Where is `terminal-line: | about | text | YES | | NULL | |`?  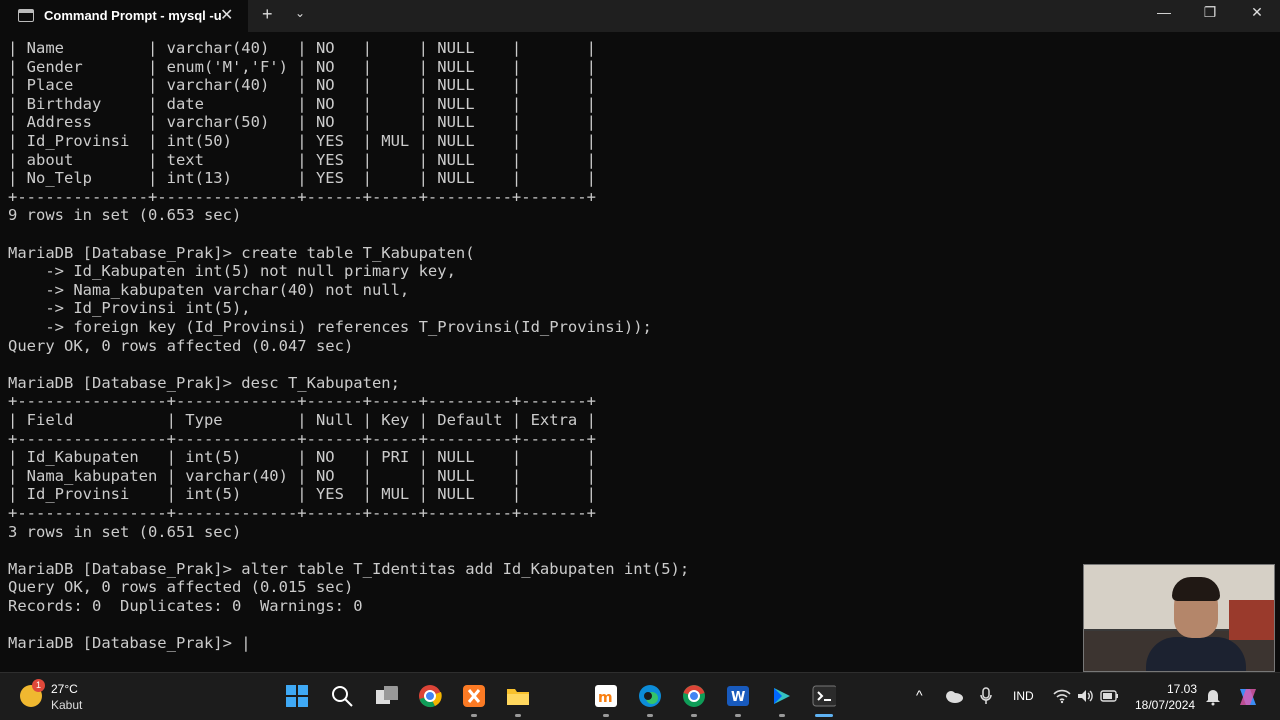
terminal-line: | about | text | YES | | NULL | | is located at coordinates (302, 159).